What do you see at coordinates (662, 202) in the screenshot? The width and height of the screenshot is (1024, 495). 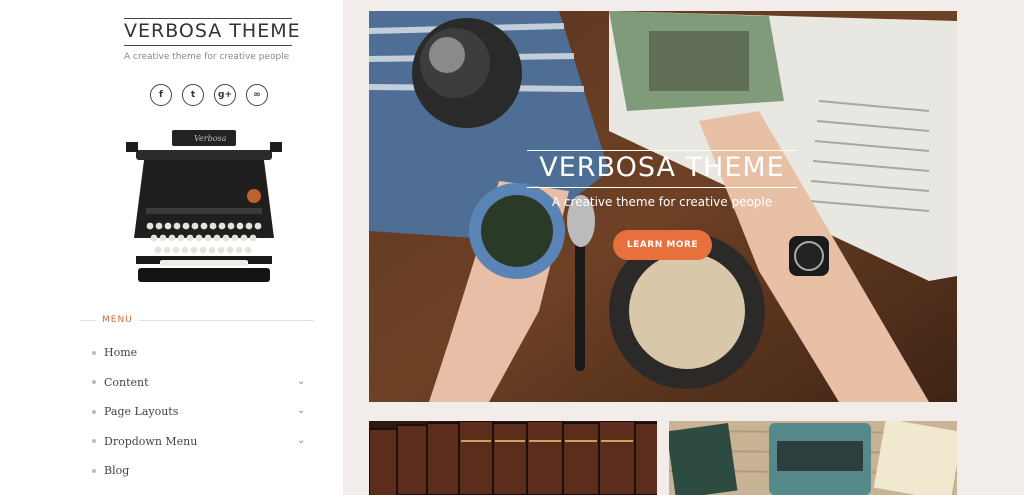 I see `hero-subtitle: A creative theme for creative people` at bounding box center [662, 202].